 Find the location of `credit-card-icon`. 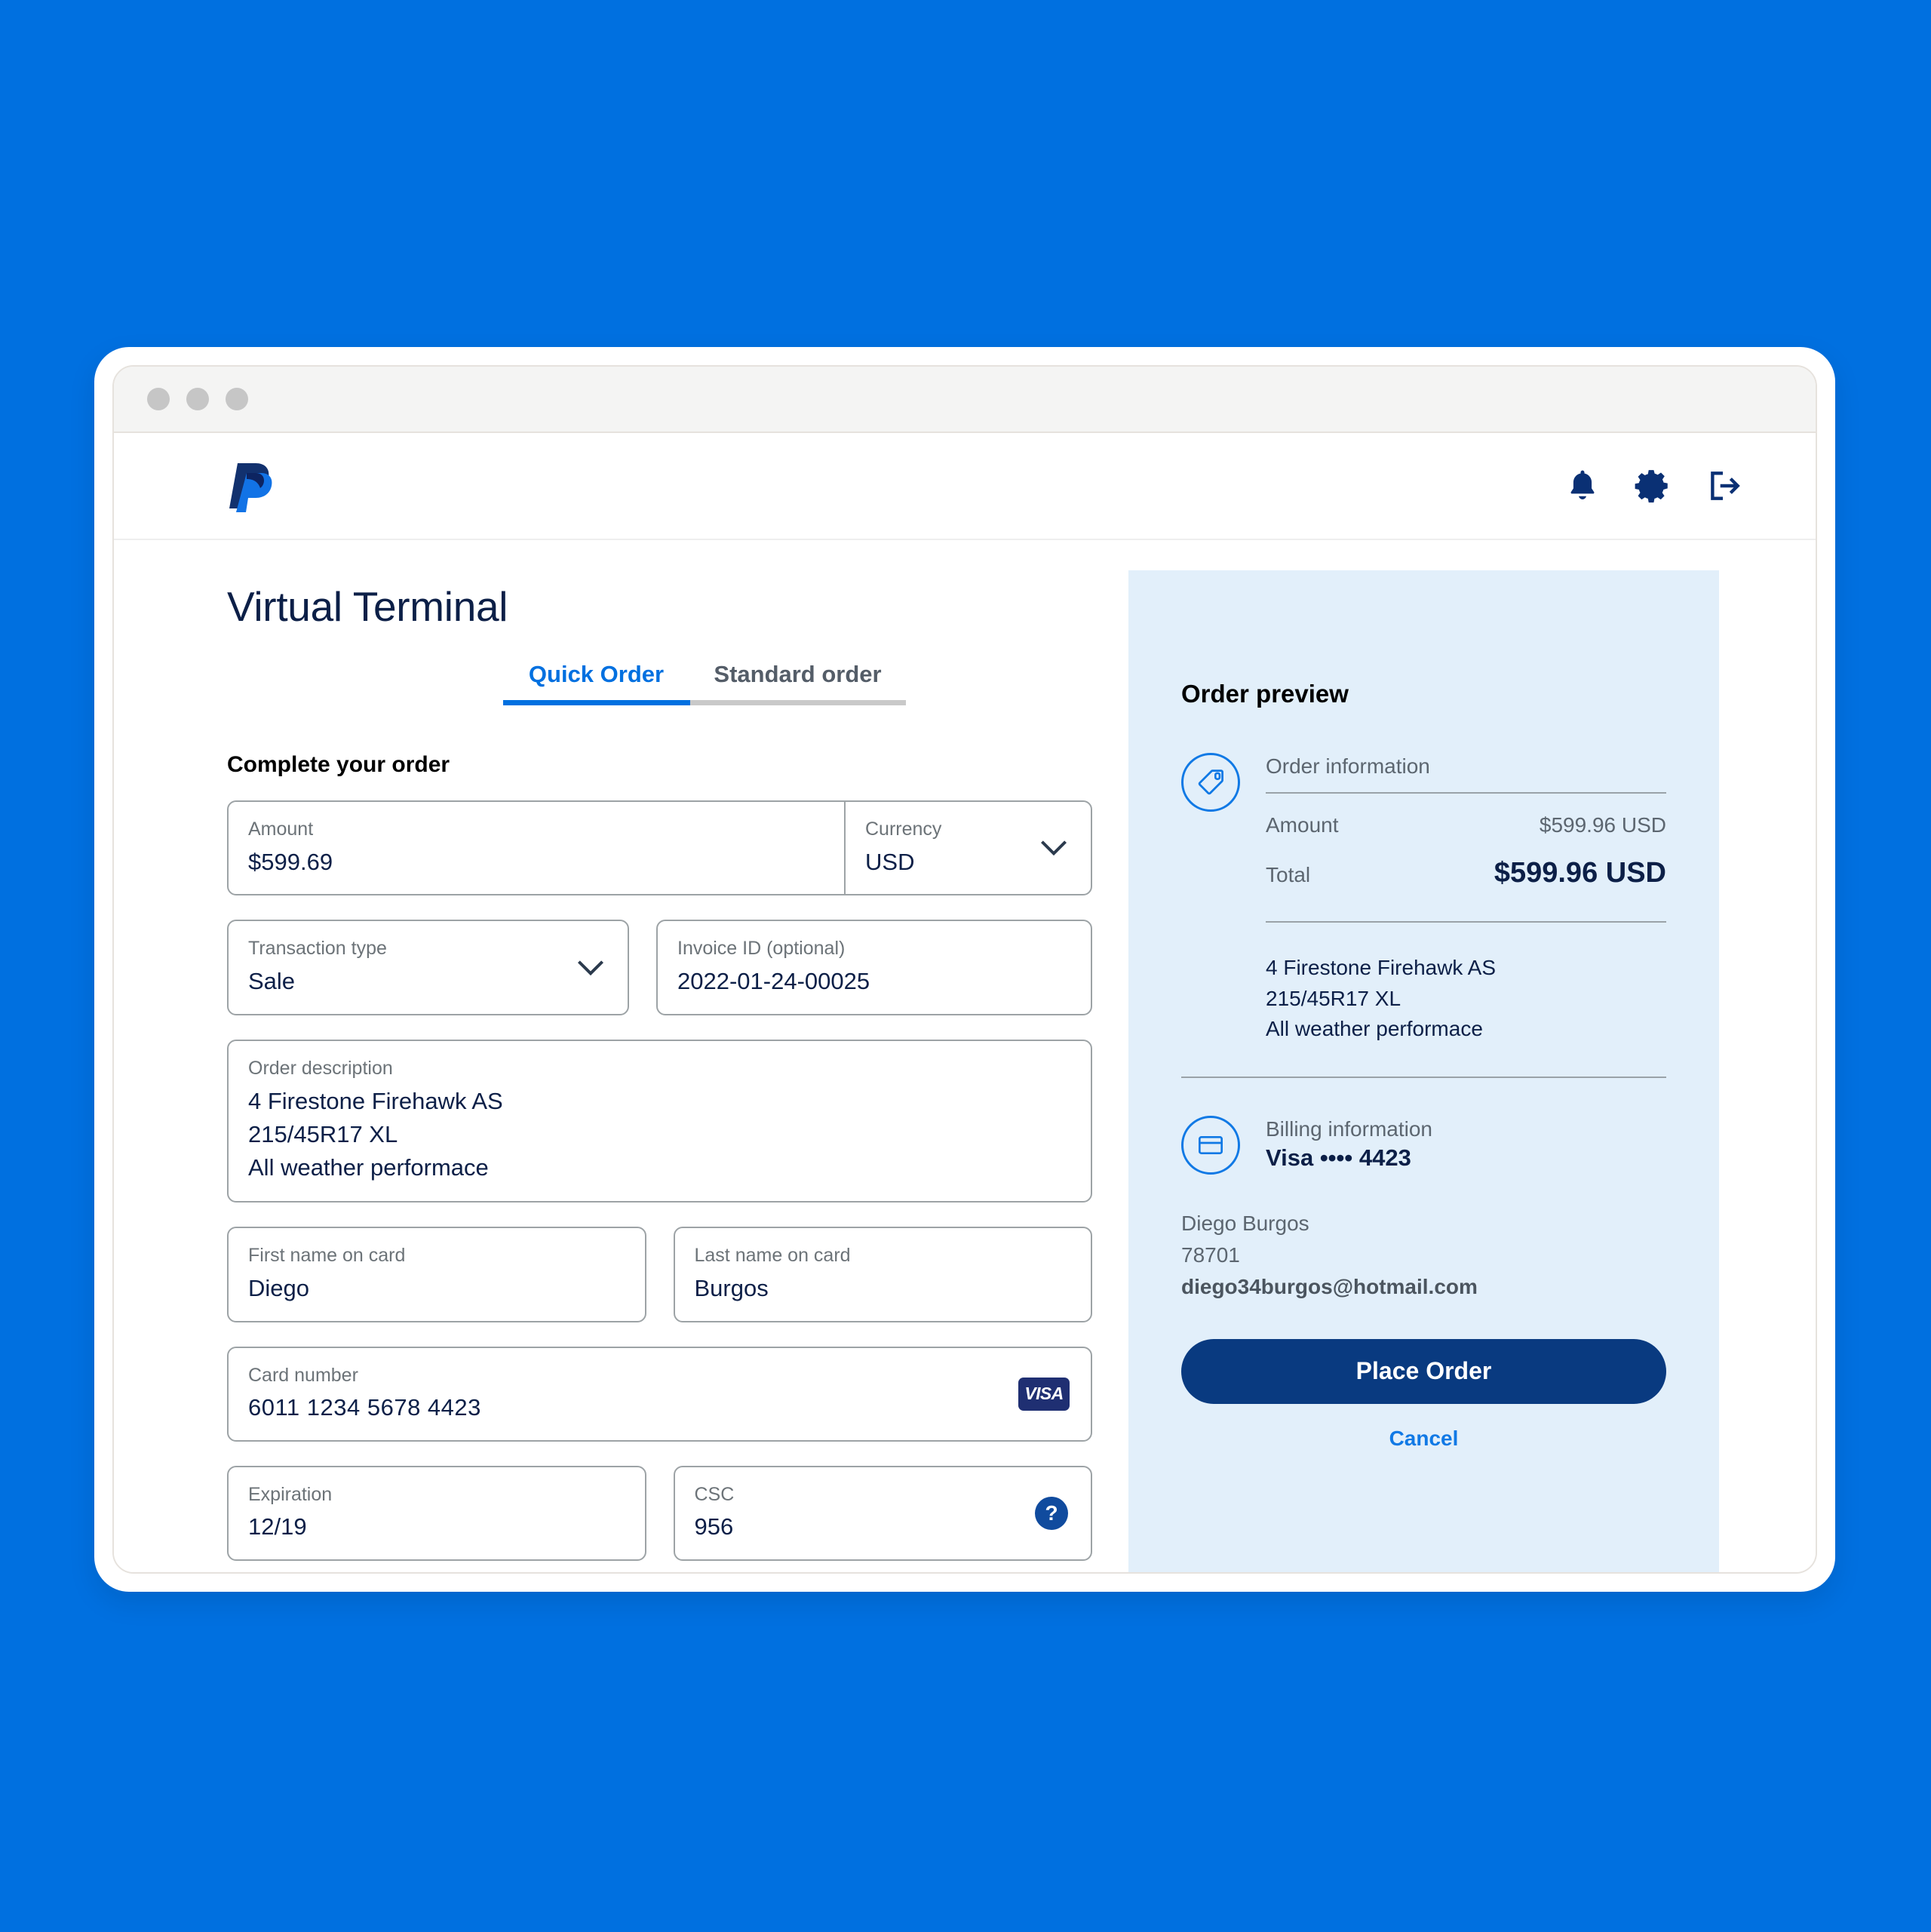

credit-card-icon is located at coordinates (1210, 1145).